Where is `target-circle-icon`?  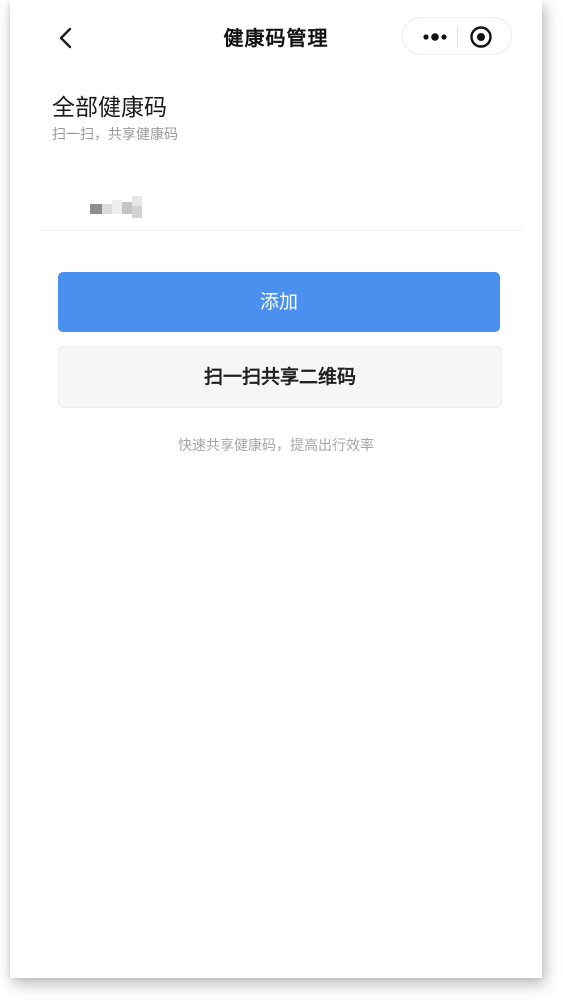 target-circle-icon is located at coordinates (481, 37).